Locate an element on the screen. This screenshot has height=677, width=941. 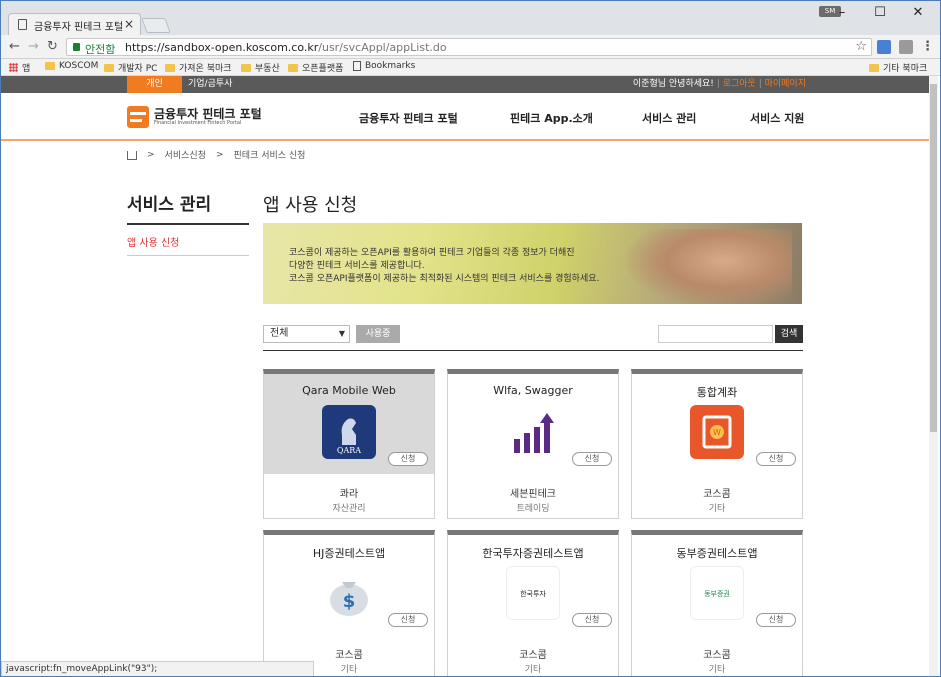
secure-label: 안전함 is located at coordinates (100, 49).